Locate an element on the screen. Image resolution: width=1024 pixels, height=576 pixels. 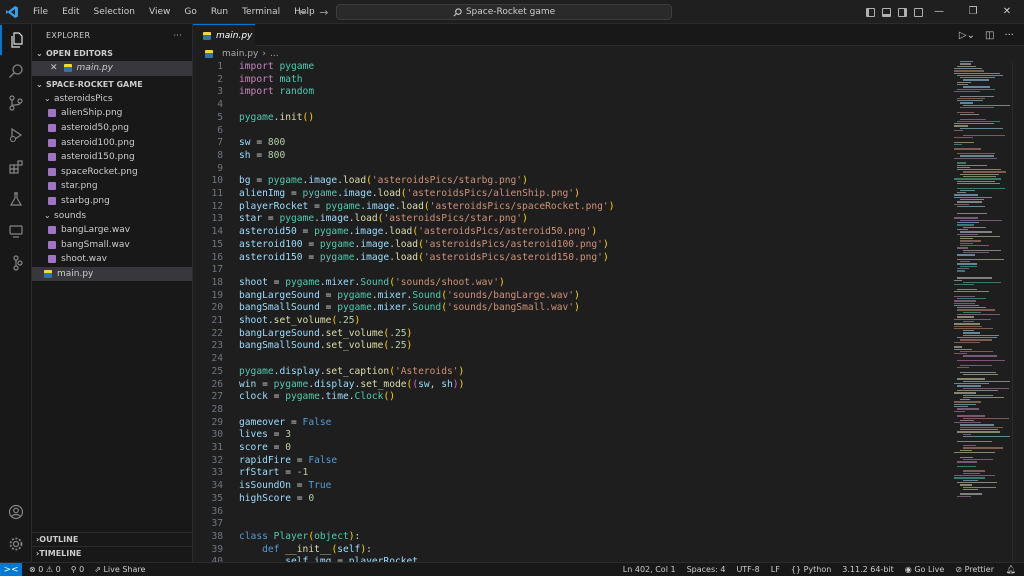
line-number: 2 is located at coordinates (220, 79).